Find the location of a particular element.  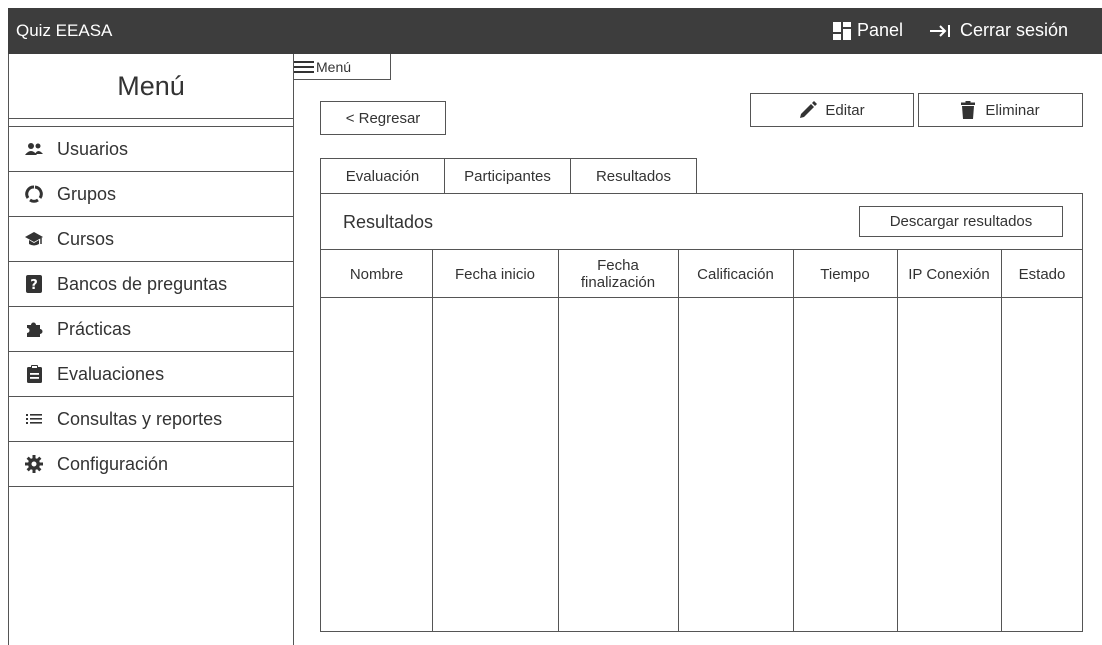

sidebar-item-cursos: Cursos is located at coordinates (151, 239).